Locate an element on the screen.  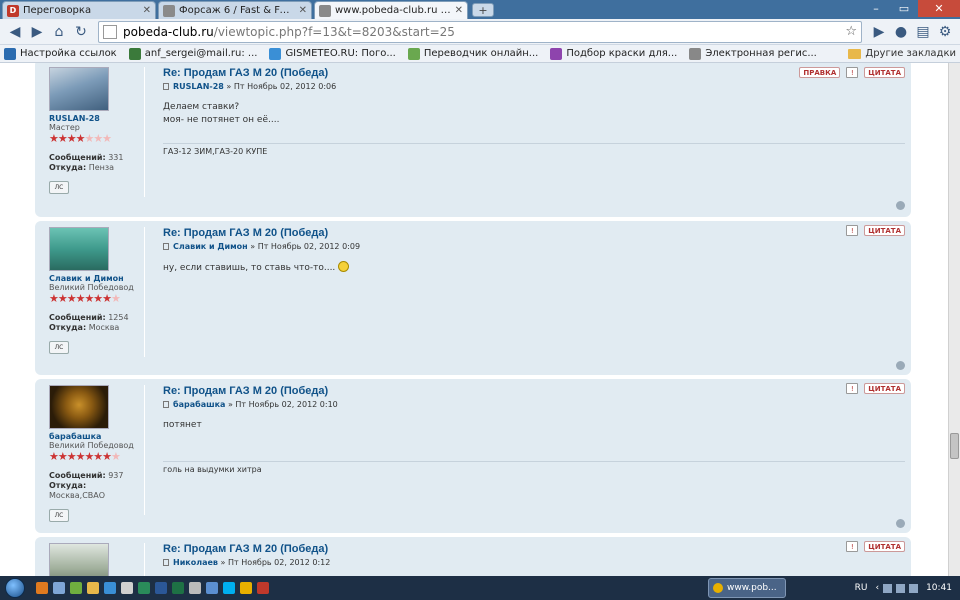
tab-pobeda-club: www.pobeda-club.ru • П... ✕ is located at coordinates (391, 10).